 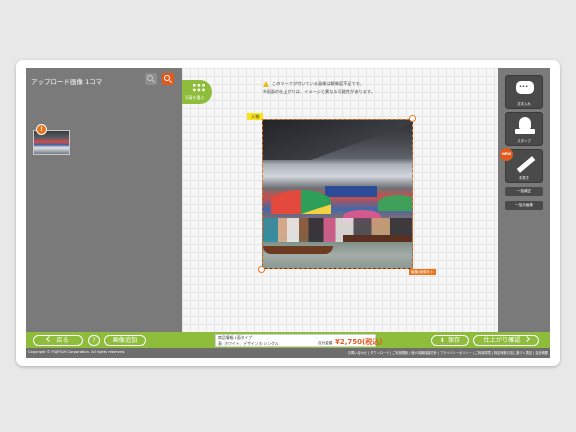 I want to click on zoom-out-button, so click(x=151, y=79).